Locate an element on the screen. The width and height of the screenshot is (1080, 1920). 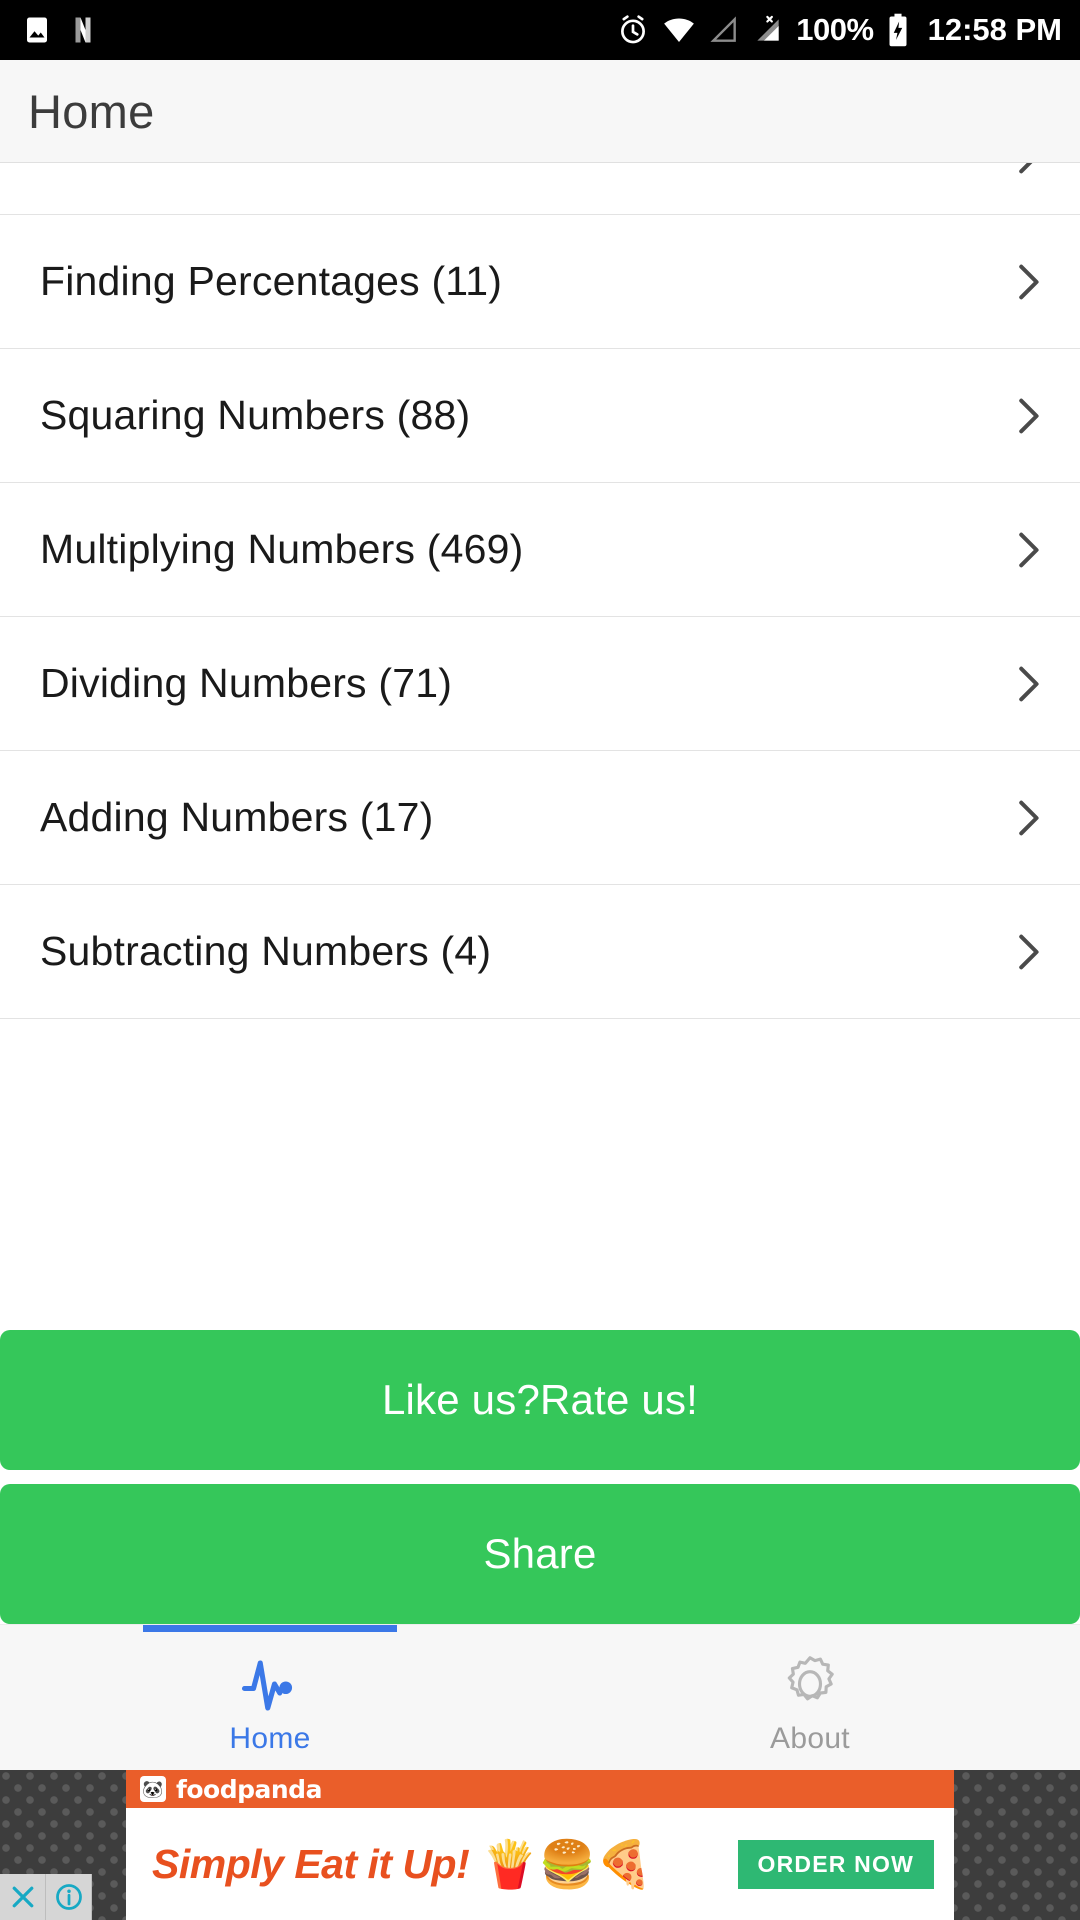
clock-label: 12:58 PM is located at coordinates (994, 29).